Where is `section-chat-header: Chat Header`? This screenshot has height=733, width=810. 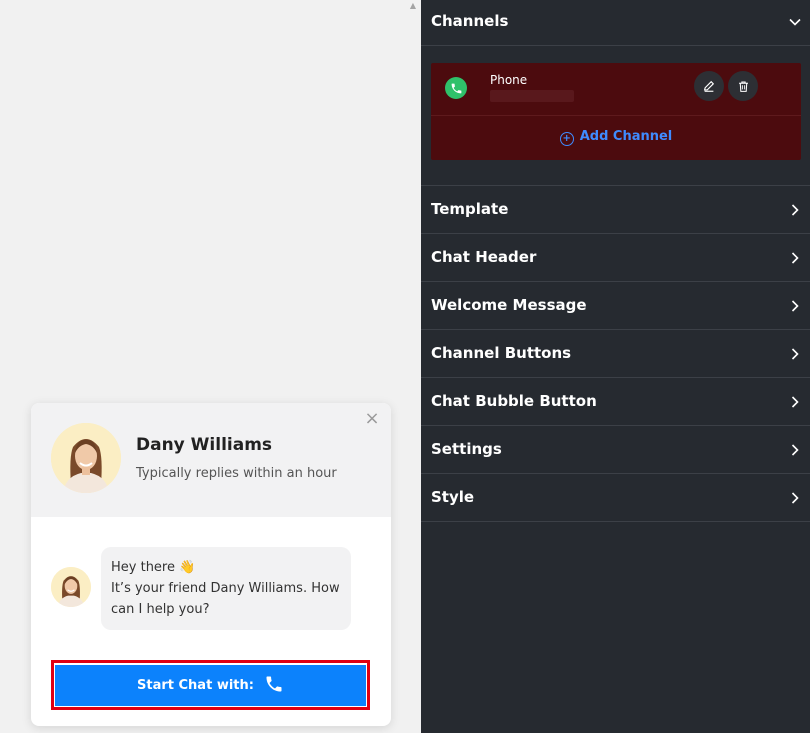
section-chat-header: Chat Header is located at coordinates (483, 257).